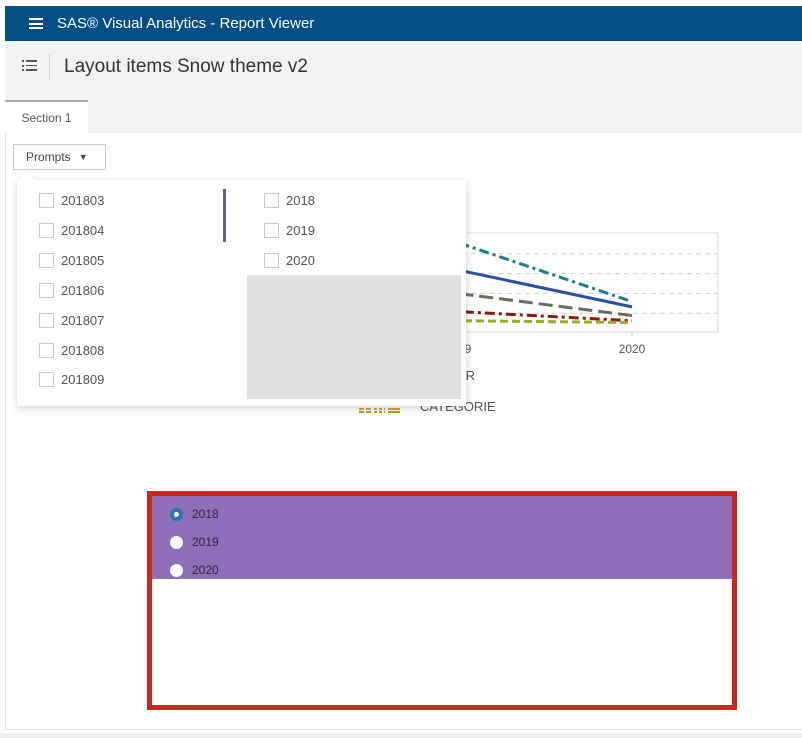 The height and width of the screenshot is (738, 802). I want to click on checkbox-201808: 201808, so click(71, 350).